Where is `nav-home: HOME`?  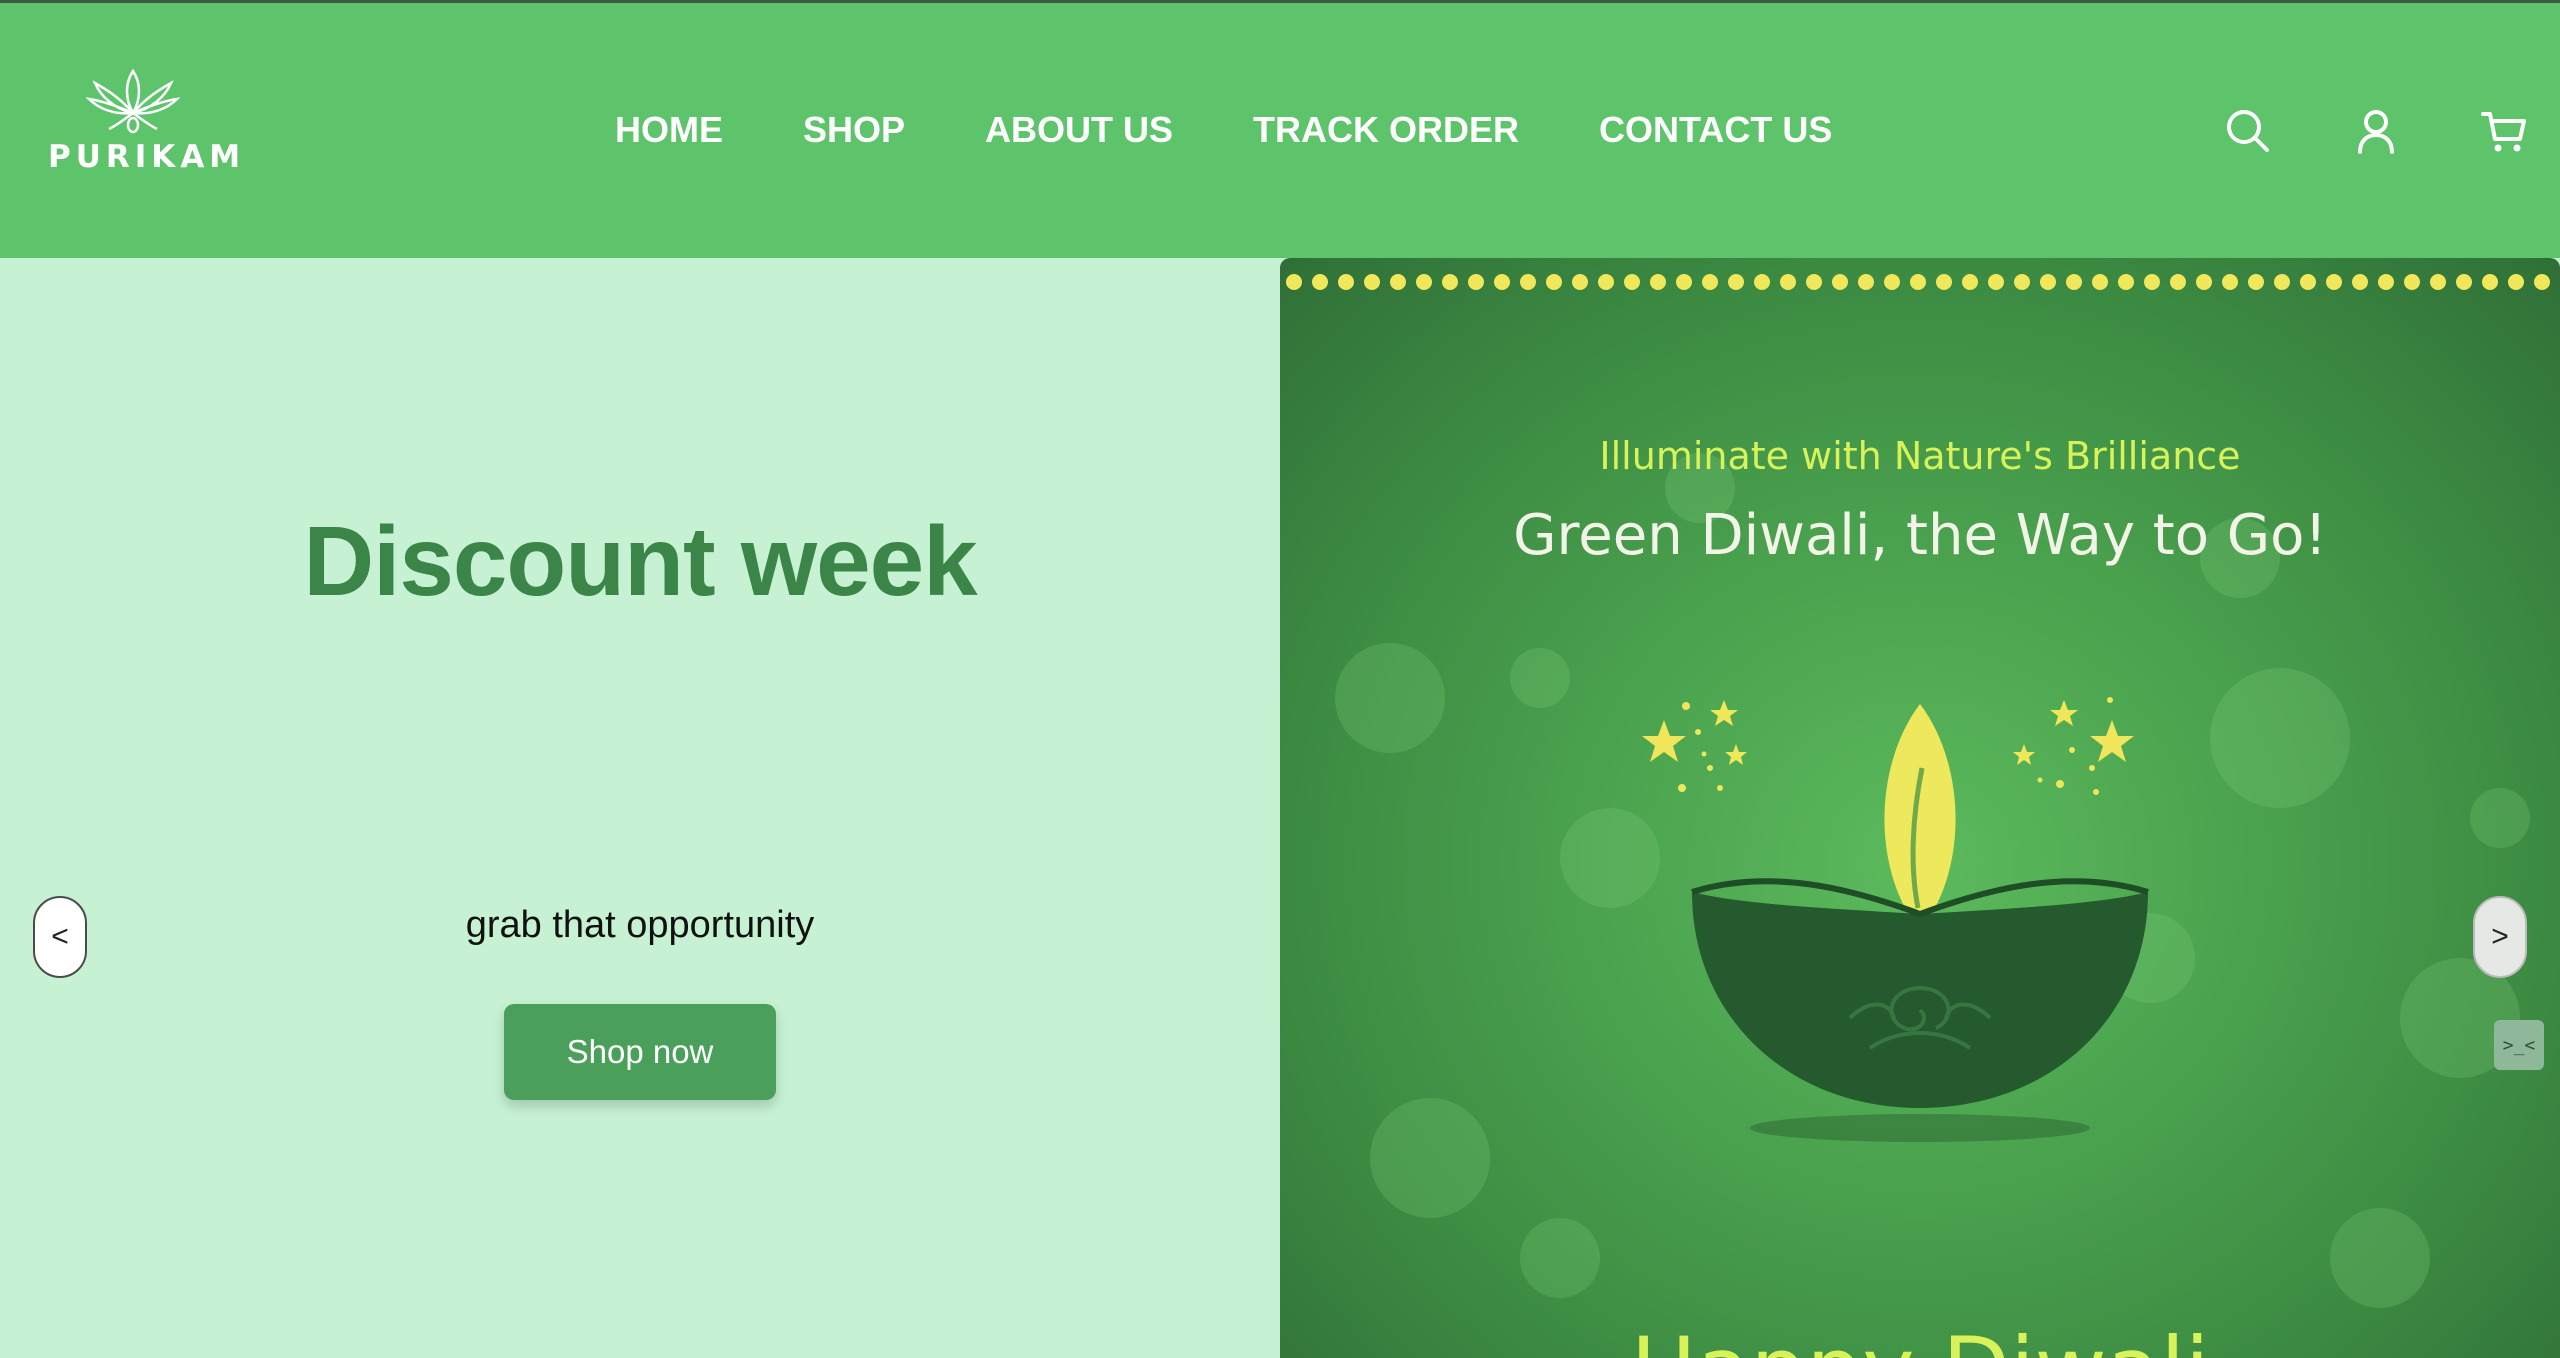
nav-home: HOME is located at coordinates (669, 130).